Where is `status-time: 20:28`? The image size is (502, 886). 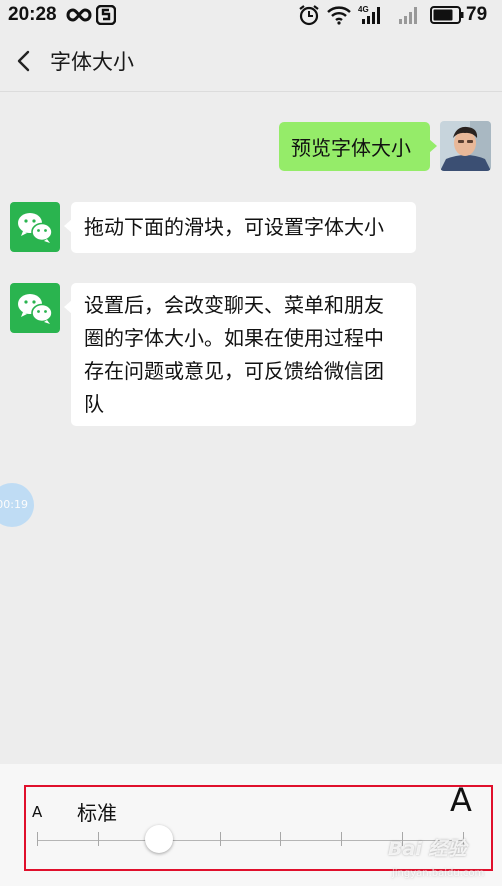
status-time: 20:28 is located at coordinates (32, 14).